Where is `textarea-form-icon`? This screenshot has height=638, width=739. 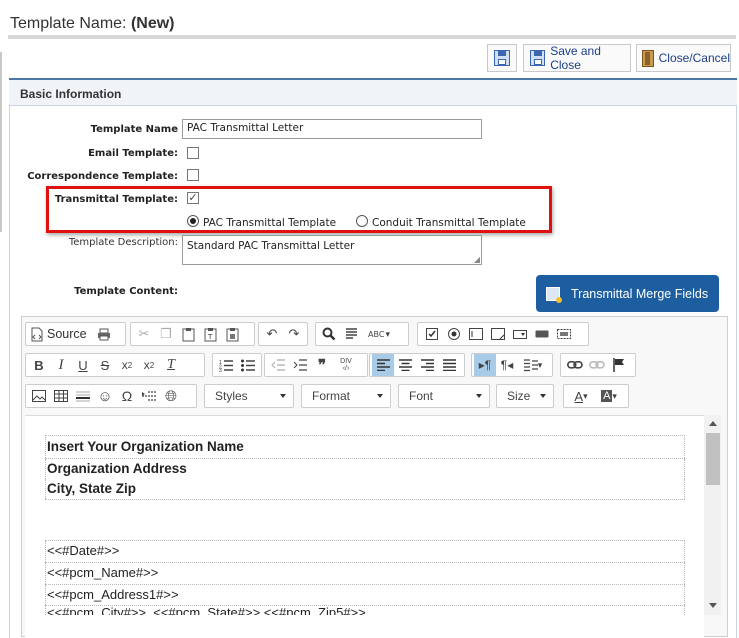
textarea-form-icon is located at coordinates (498, 334).